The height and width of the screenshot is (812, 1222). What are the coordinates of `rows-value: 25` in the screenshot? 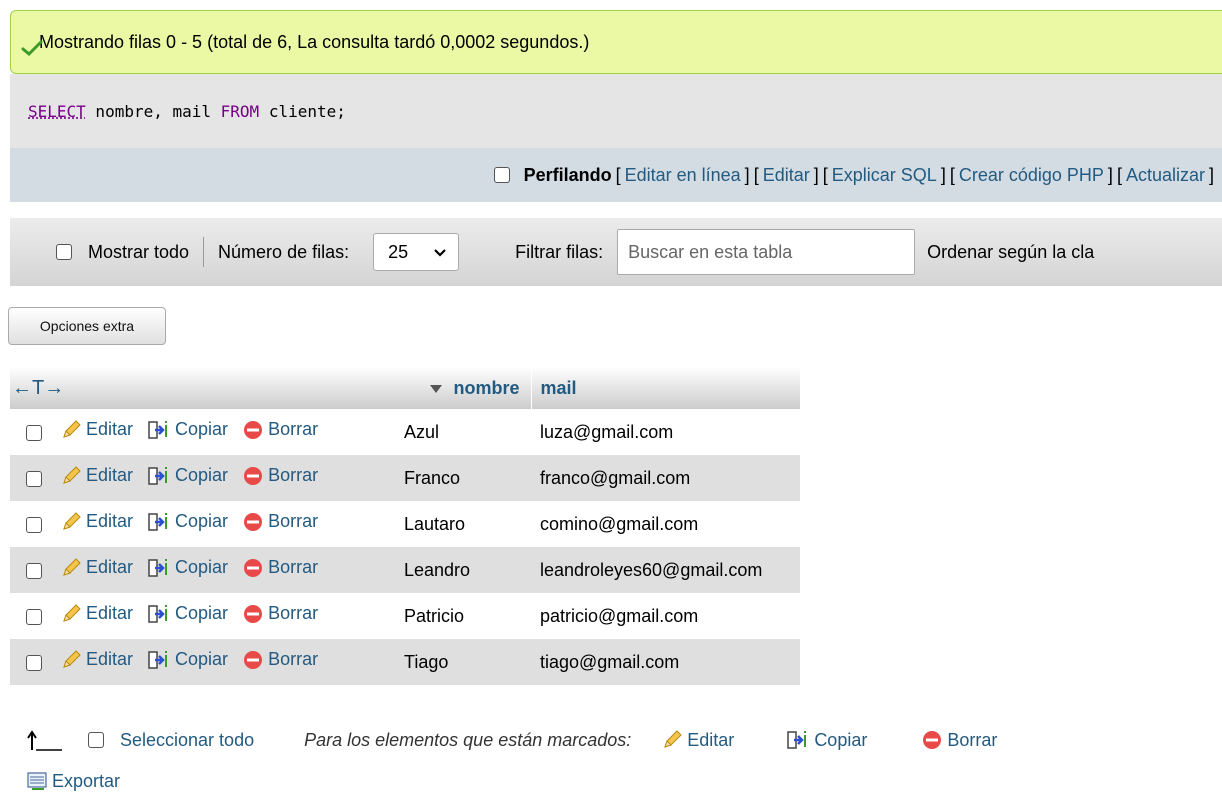 It's located at (398, 251).